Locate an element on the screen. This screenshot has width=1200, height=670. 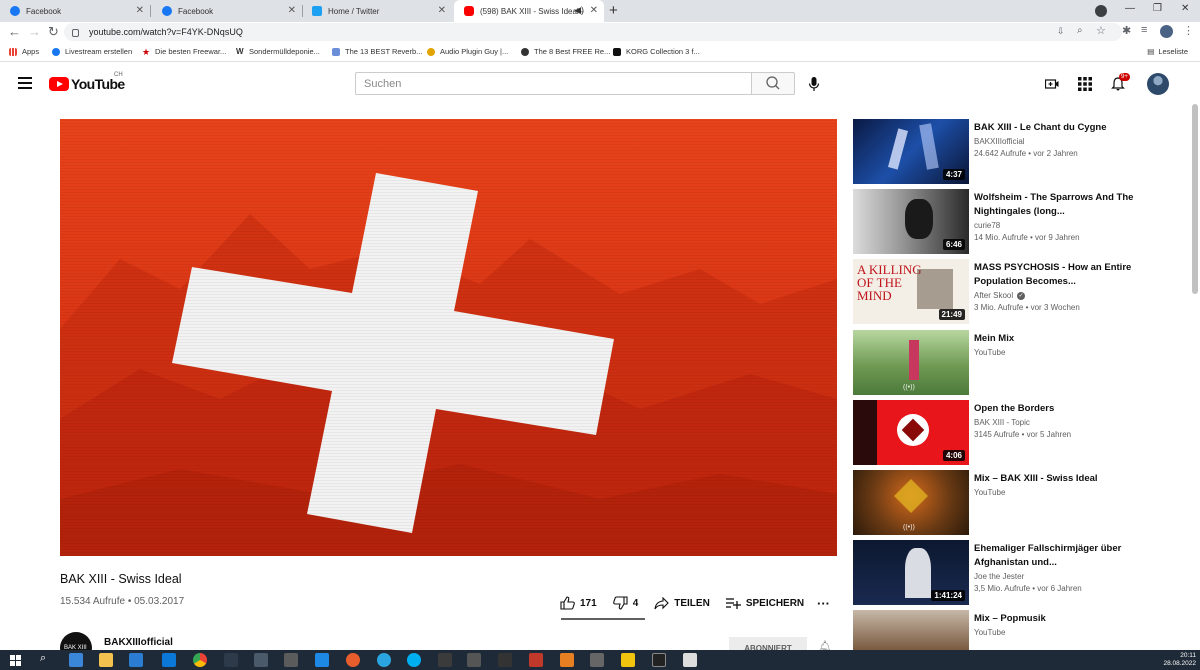
chrome-menu-icon: ⋮ is located at coordinates (1188, 30).